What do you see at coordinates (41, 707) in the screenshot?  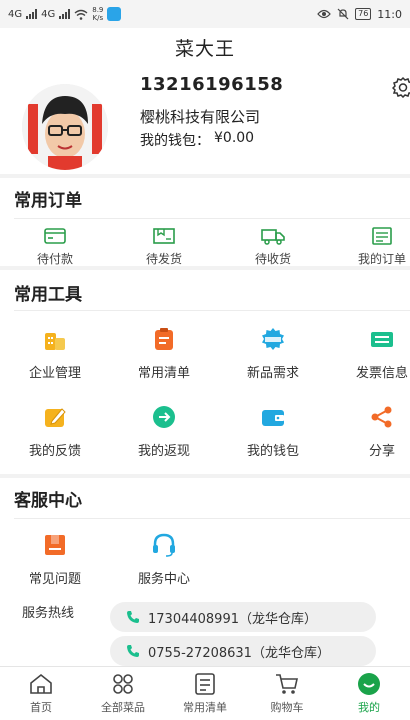 I see `tab-label: 首页` at bounding box center [41, 707].